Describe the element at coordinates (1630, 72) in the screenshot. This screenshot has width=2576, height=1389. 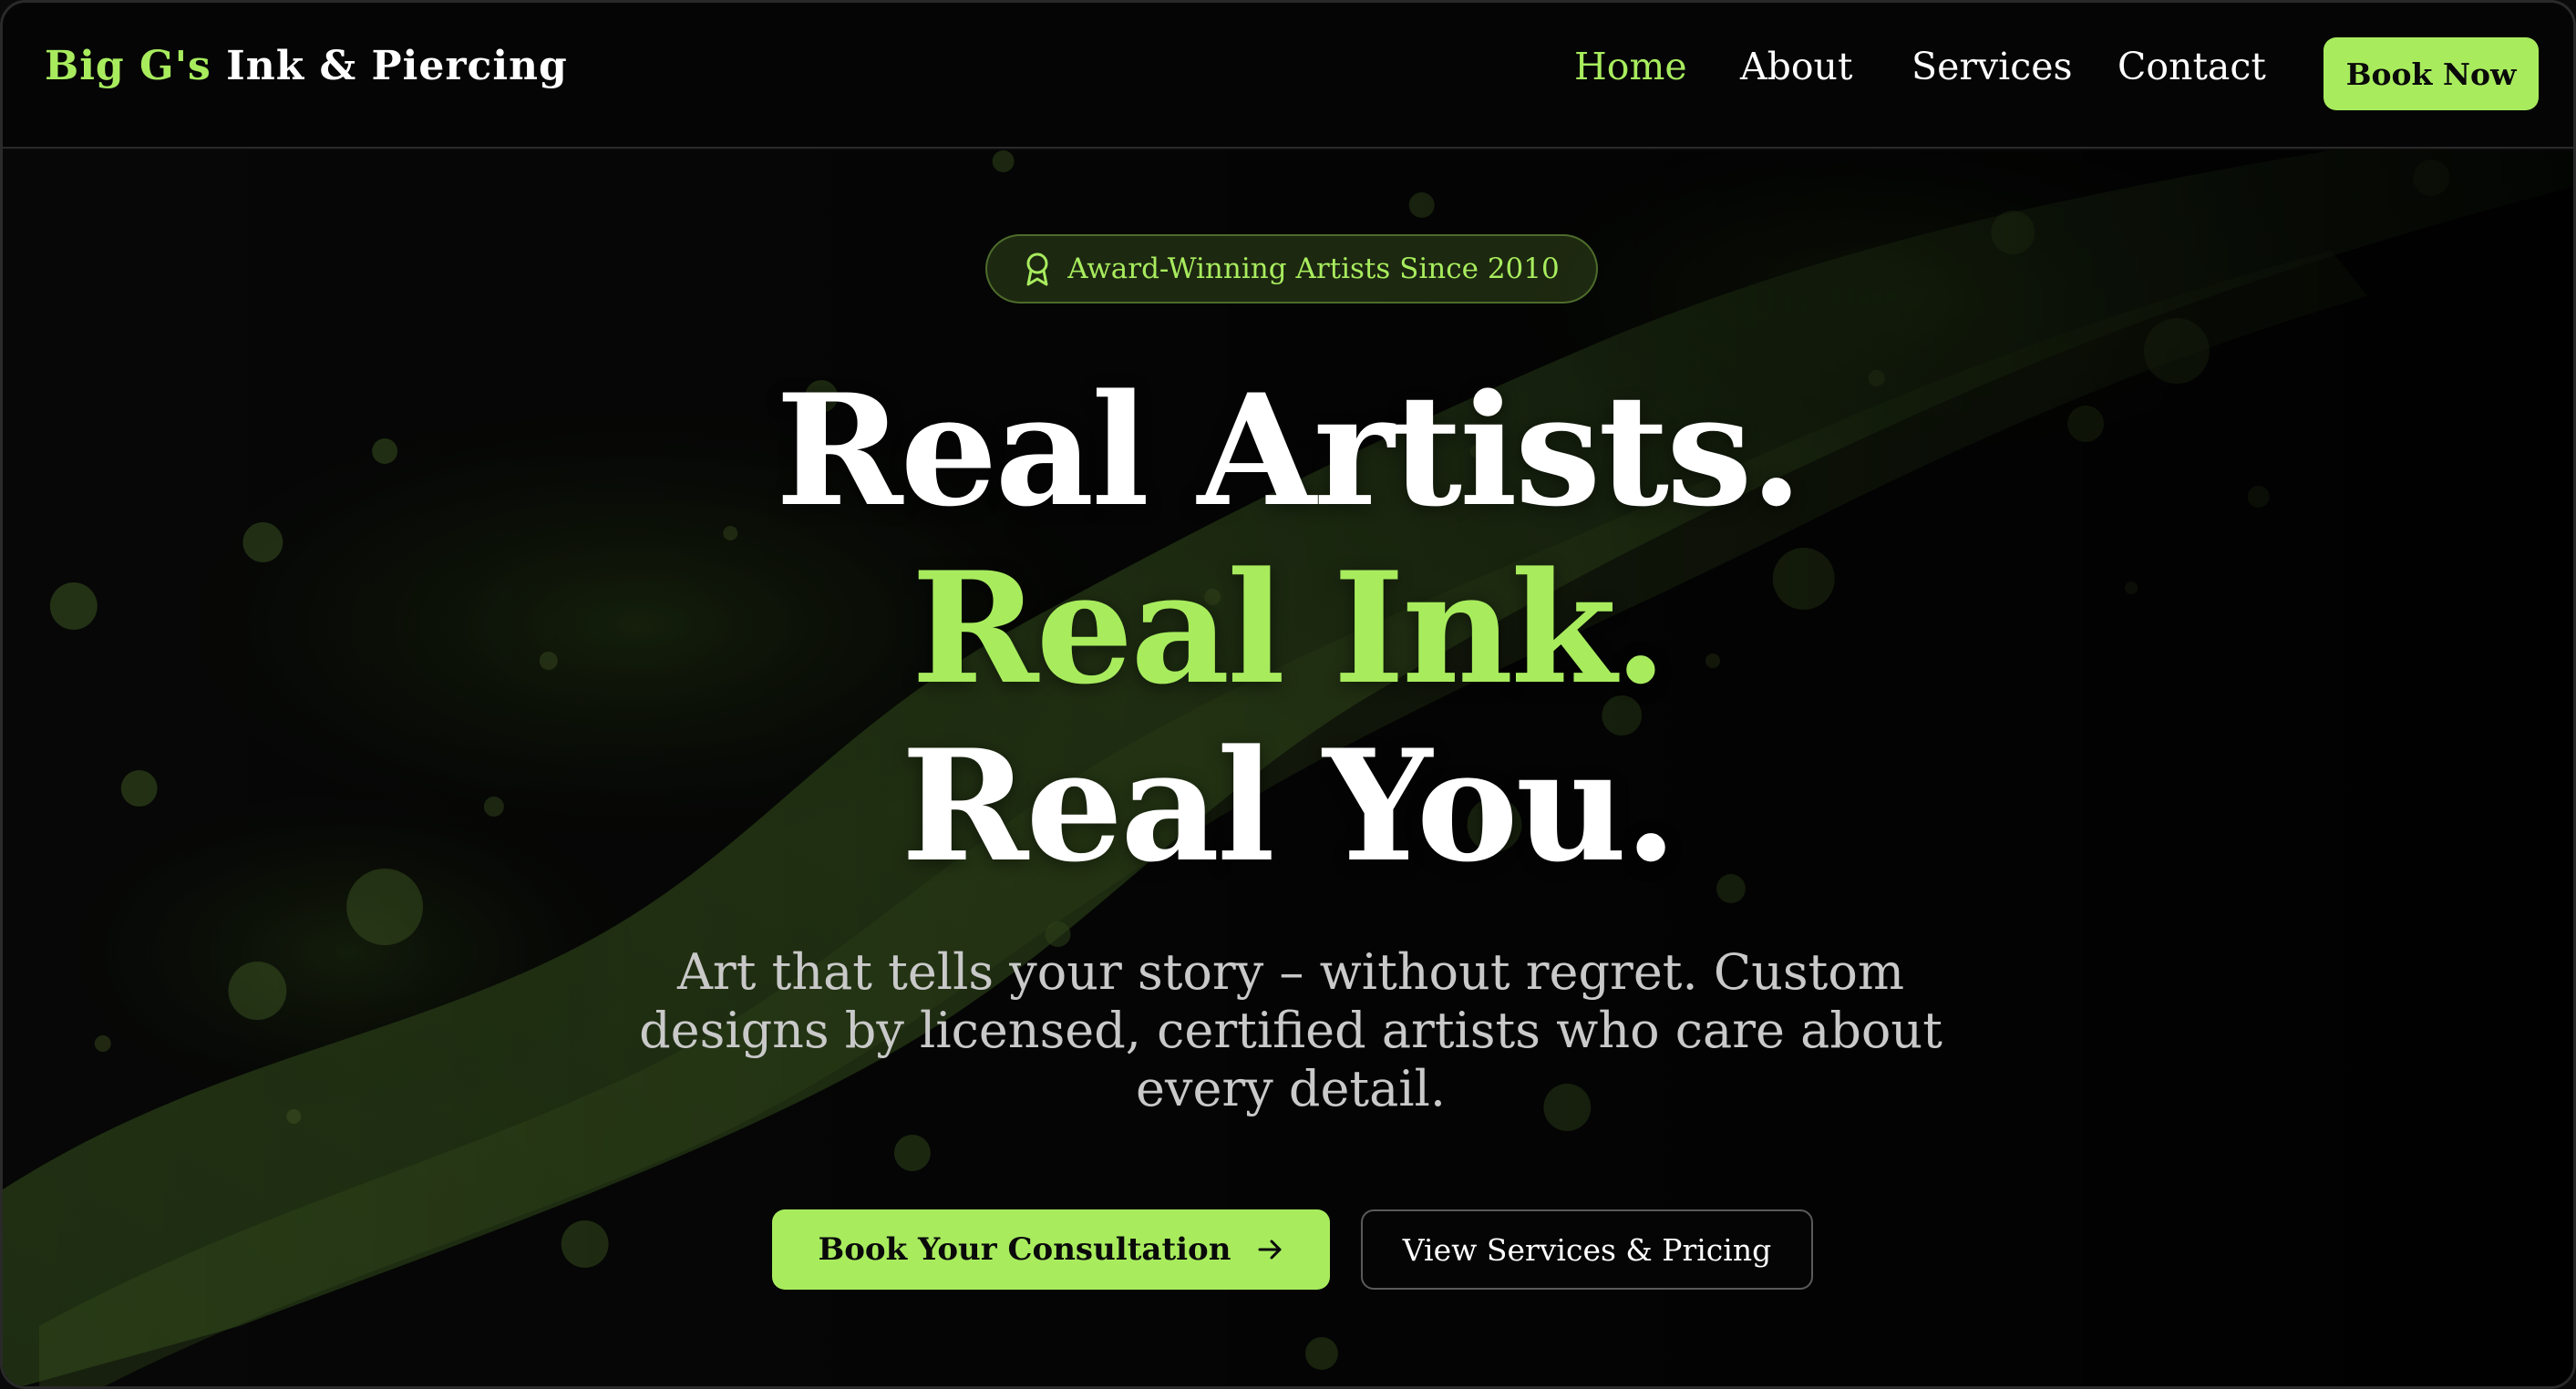
I see `nav-home: Home` at that location.